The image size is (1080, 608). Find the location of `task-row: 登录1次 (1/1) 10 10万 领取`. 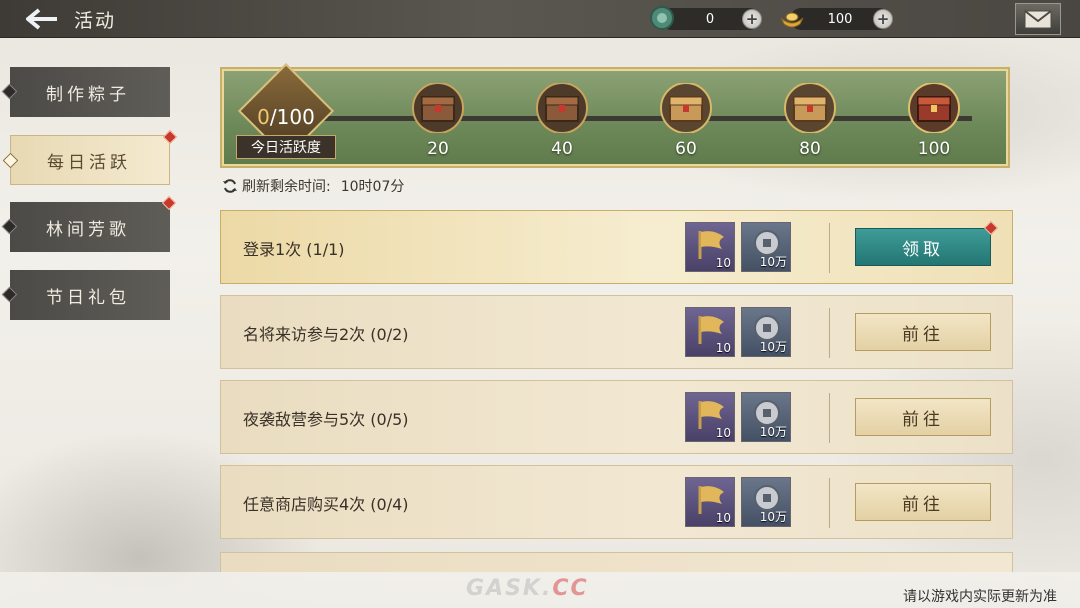

task-row: 登录1次 (1/1) 10 10万 领取 is located at coordinates (616, 247).